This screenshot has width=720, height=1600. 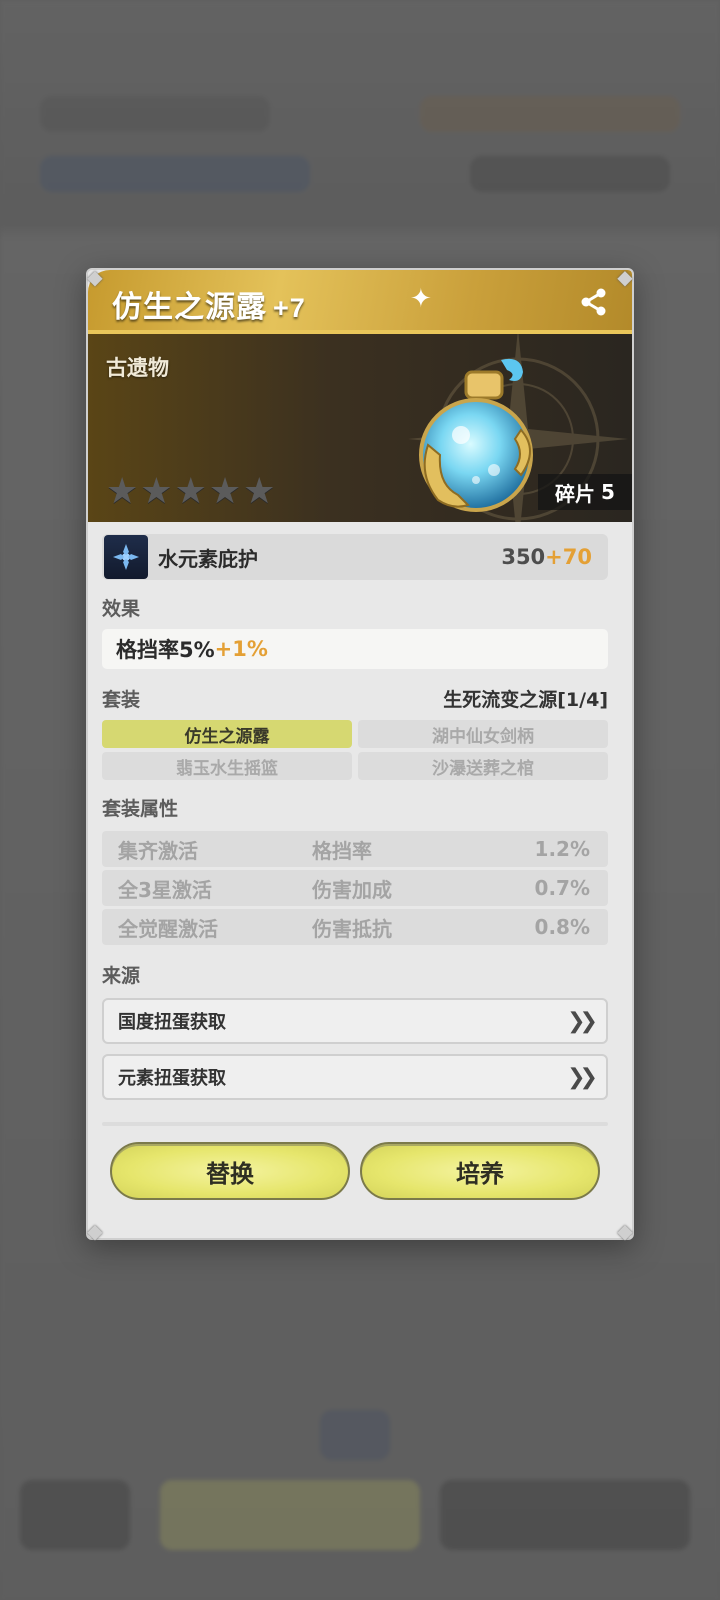 What do you see at coordinates (158, 850) in the screenshot?
I see `attr-condition: 集齐激活` at bounding box center [158, 850].